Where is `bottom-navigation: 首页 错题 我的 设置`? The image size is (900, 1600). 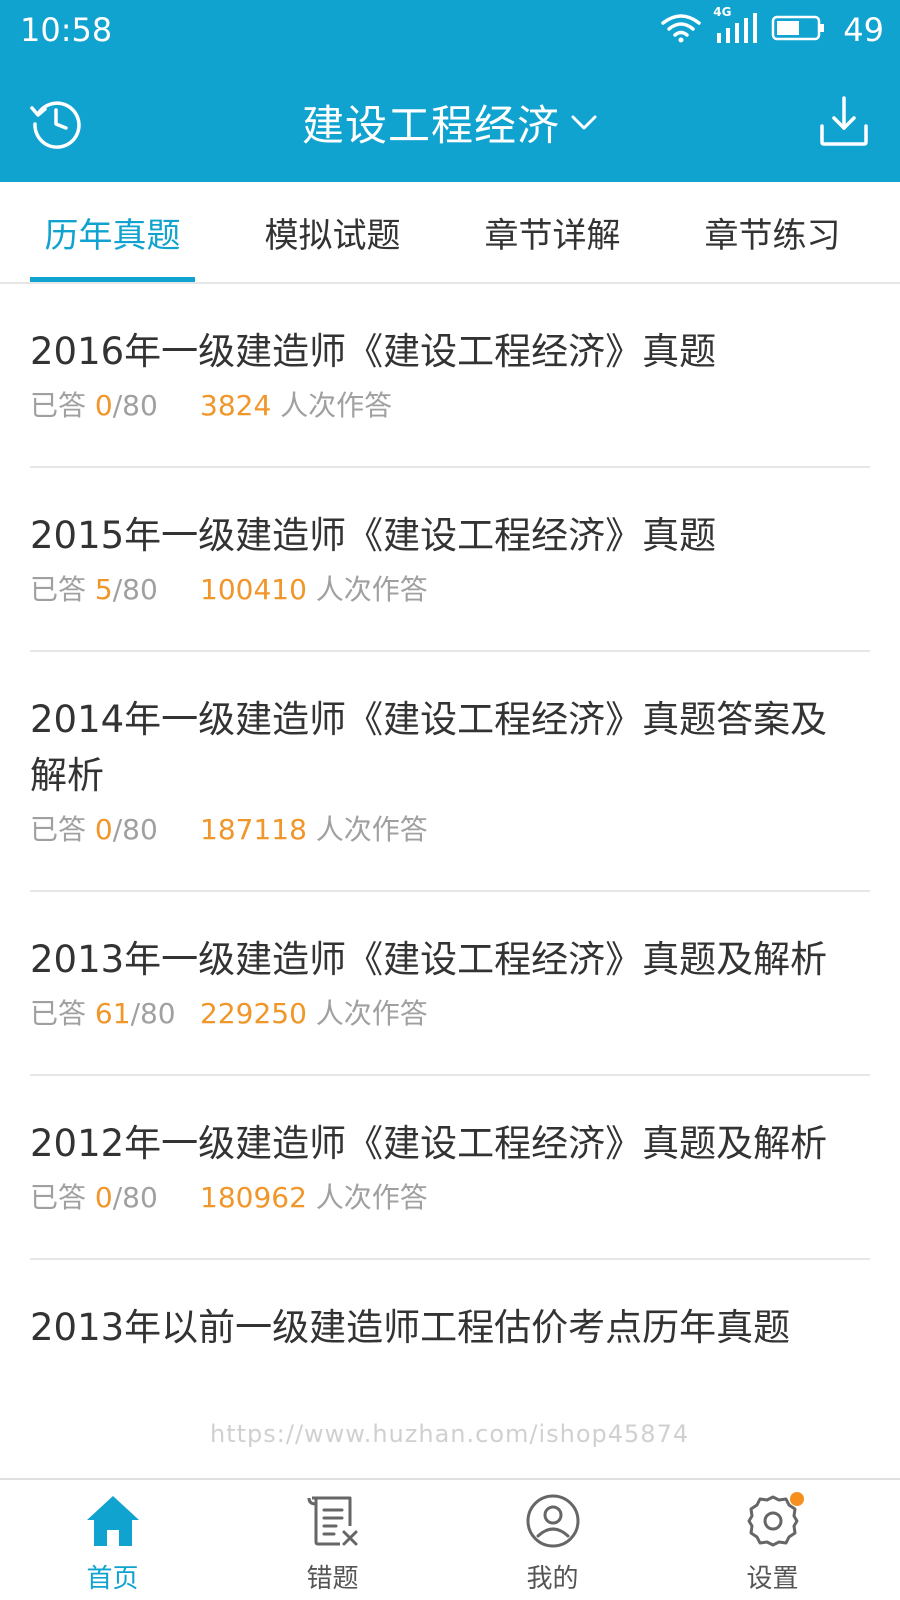
bottom-navigation: 首页 错题 我的 设置 is located at coordinates (450, 1539).